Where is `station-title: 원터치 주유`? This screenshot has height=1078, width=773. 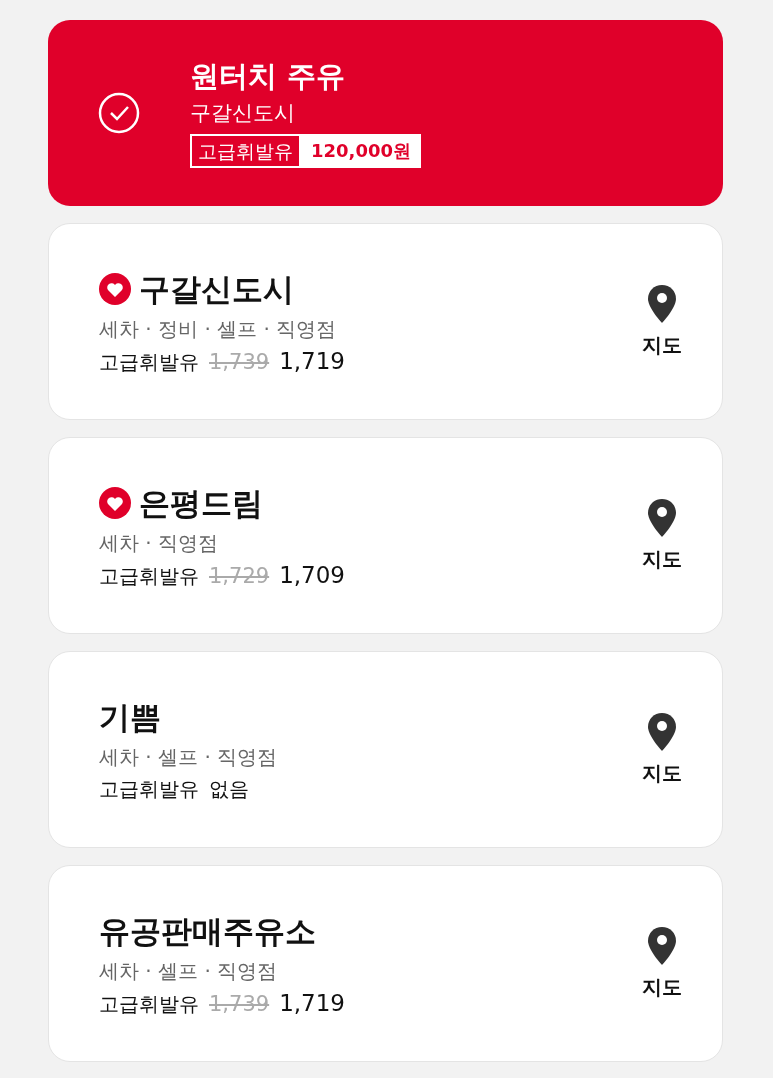
station-title: 원터치 주유 is located at coordinates (268, 76).